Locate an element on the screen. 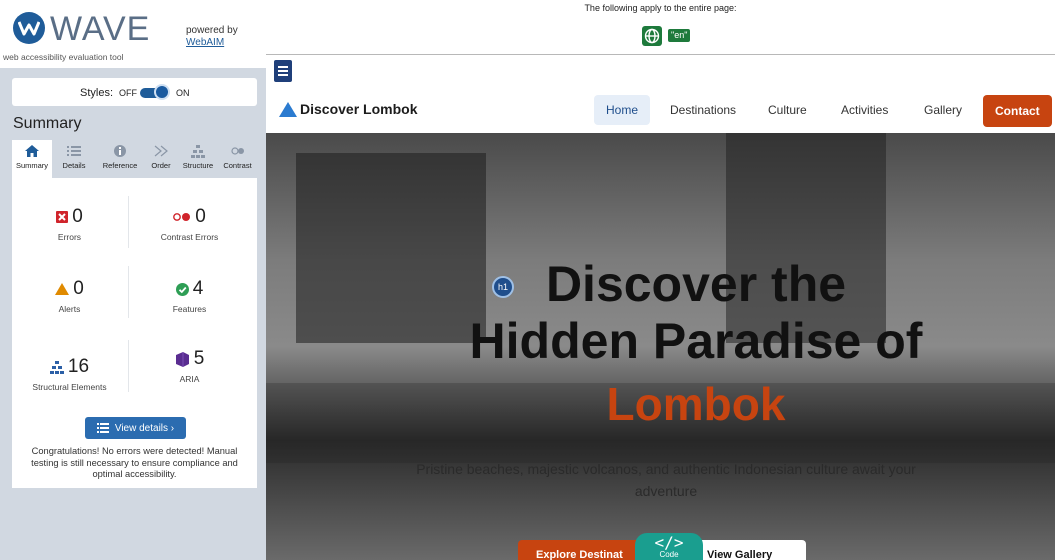 The width and height of the screenshot is (1055, 560). tab-label: Reference is located at coordinates (120, 165).